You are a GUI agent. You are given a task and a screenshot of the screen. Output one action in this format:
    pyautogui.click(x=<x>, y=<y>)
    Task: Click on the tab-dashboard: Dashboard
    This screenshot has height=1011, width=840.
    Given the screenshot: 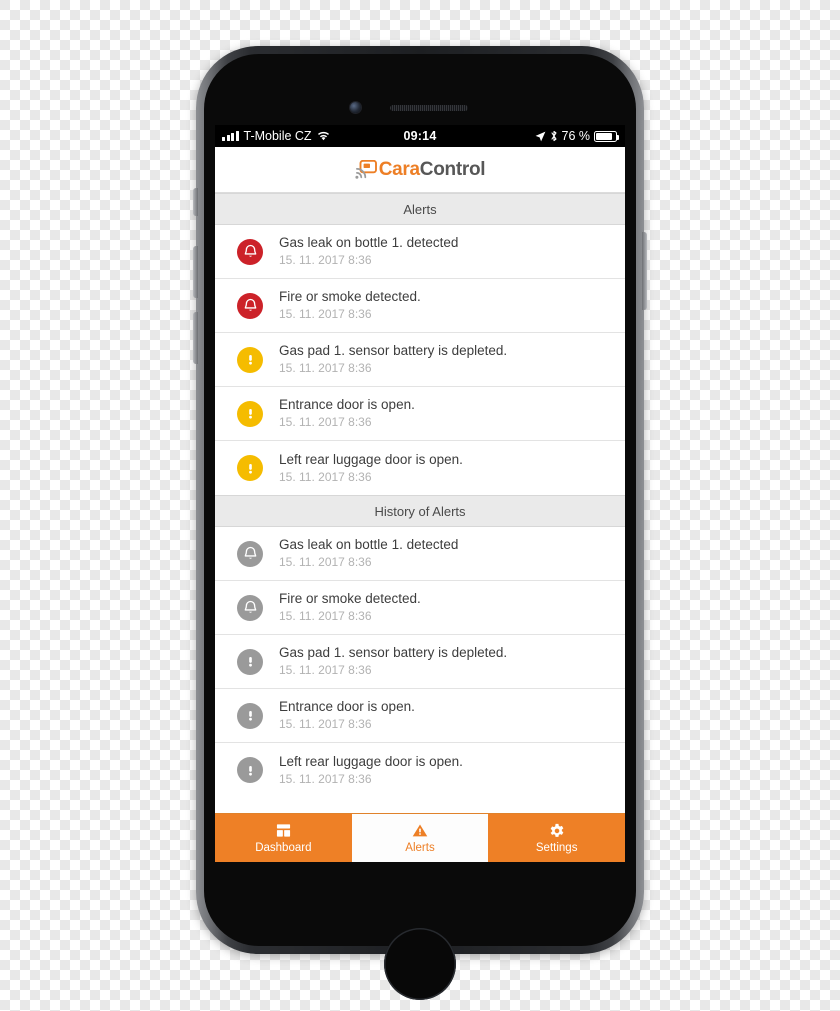 What is the action you would take?
    pyautogui.click(x=283, y=838)
    